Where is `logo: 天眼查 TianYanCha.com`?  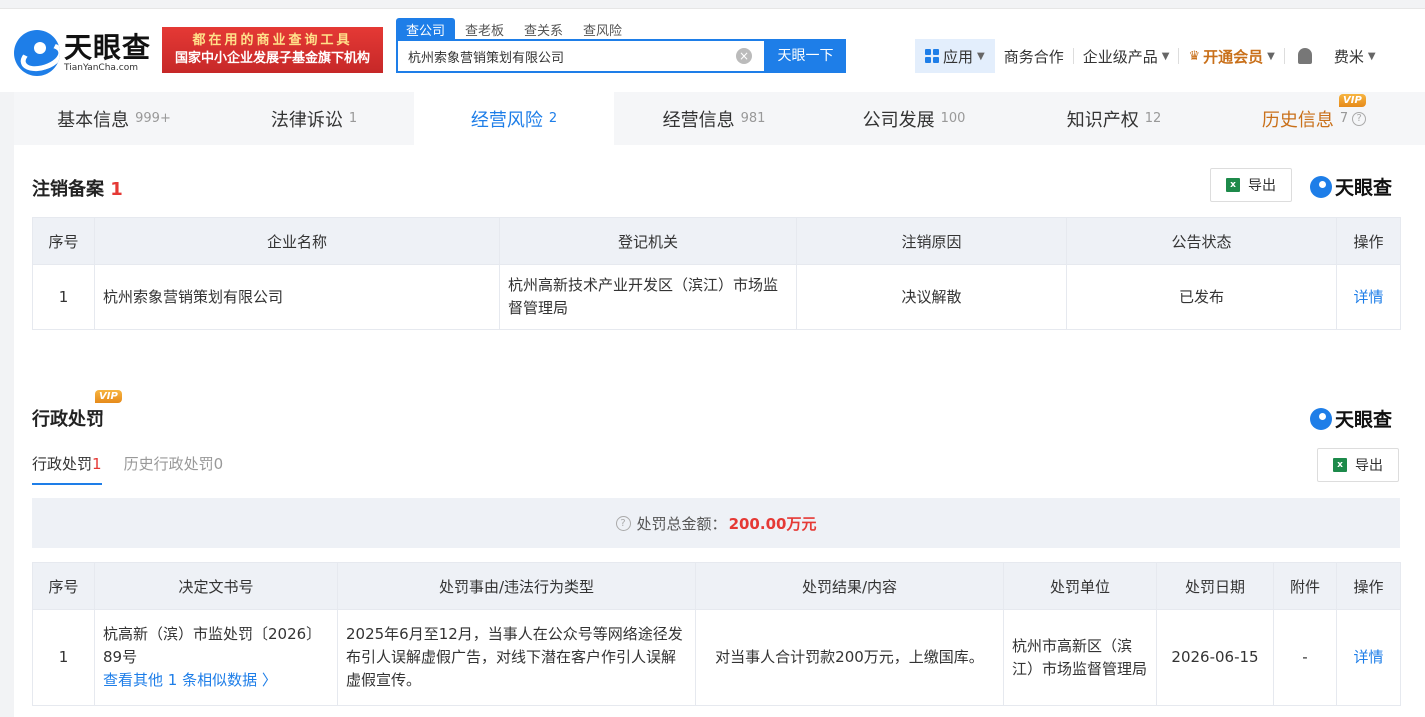
logo: 天眼查 TianYanCha.com is located at coordinates (84, 53).